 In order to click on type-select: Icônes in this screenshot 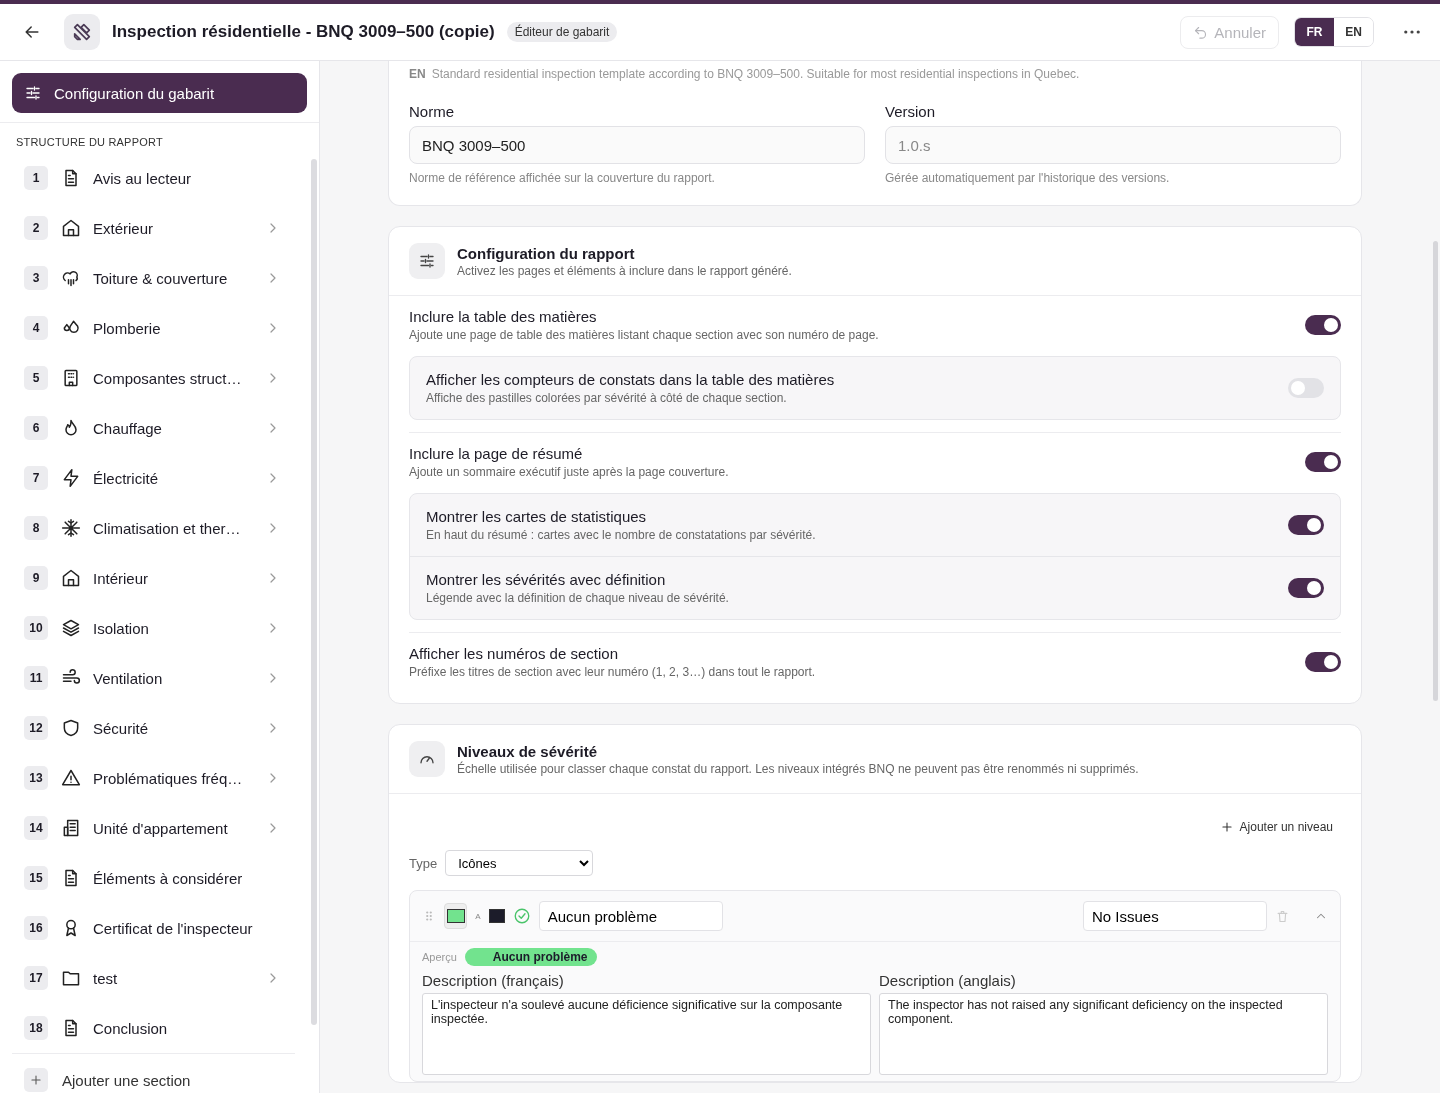, I will do `click(519, 863)`.